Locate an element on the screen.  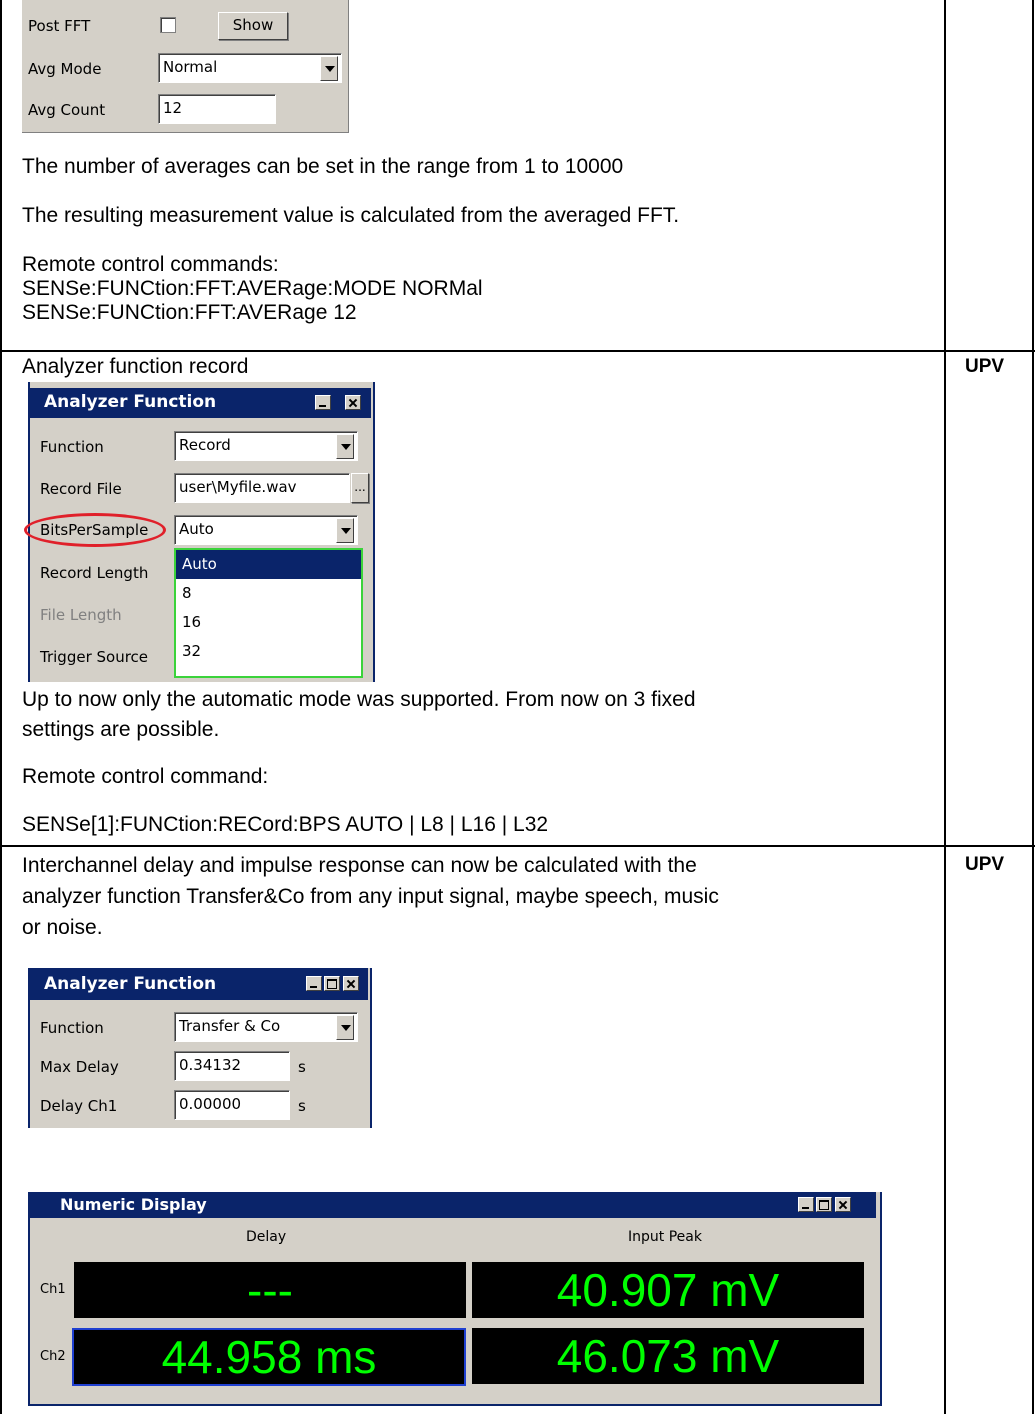
function-select: Record is located at coordinates (266, 446).